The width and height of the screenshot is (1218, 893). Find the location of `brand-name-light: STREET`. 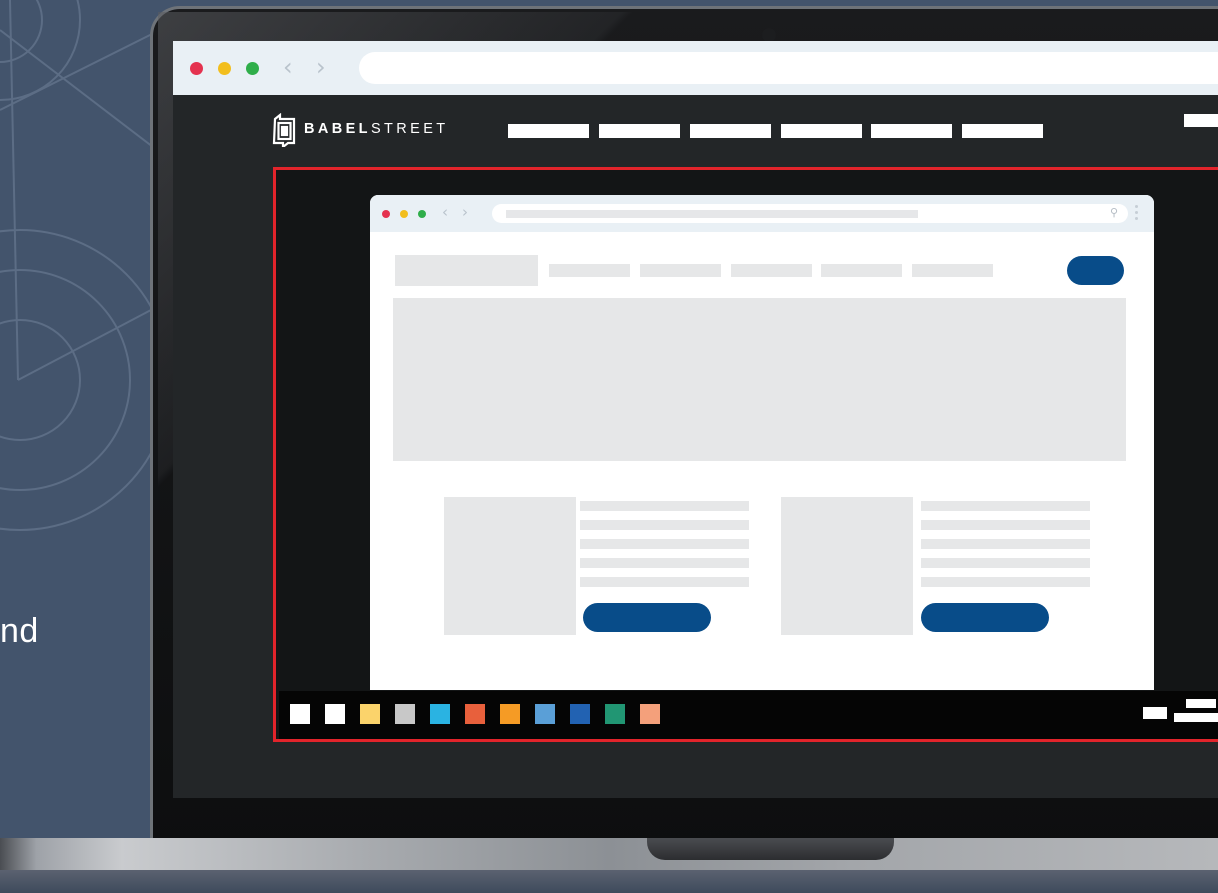

brand-name-light: STREET is located at coordinates (409, 129).